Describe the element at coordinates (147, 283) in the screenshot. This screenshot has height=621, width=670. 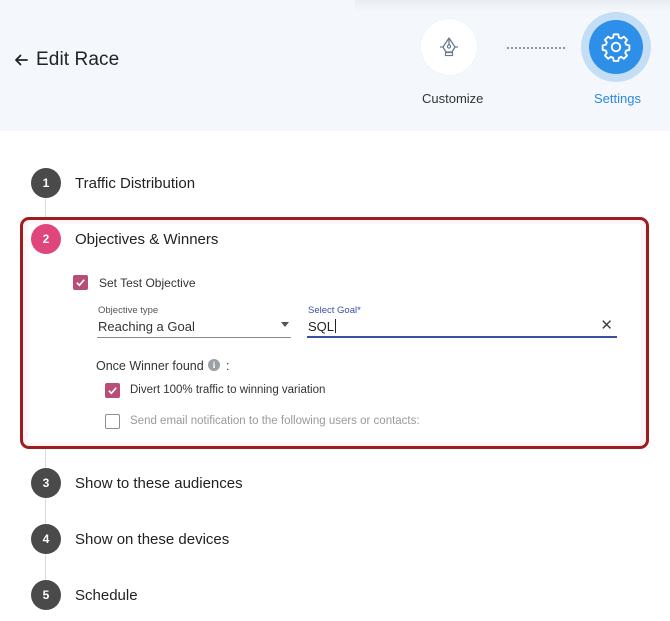
I see `set-test-objective-label: Set Test Objective` at that location.